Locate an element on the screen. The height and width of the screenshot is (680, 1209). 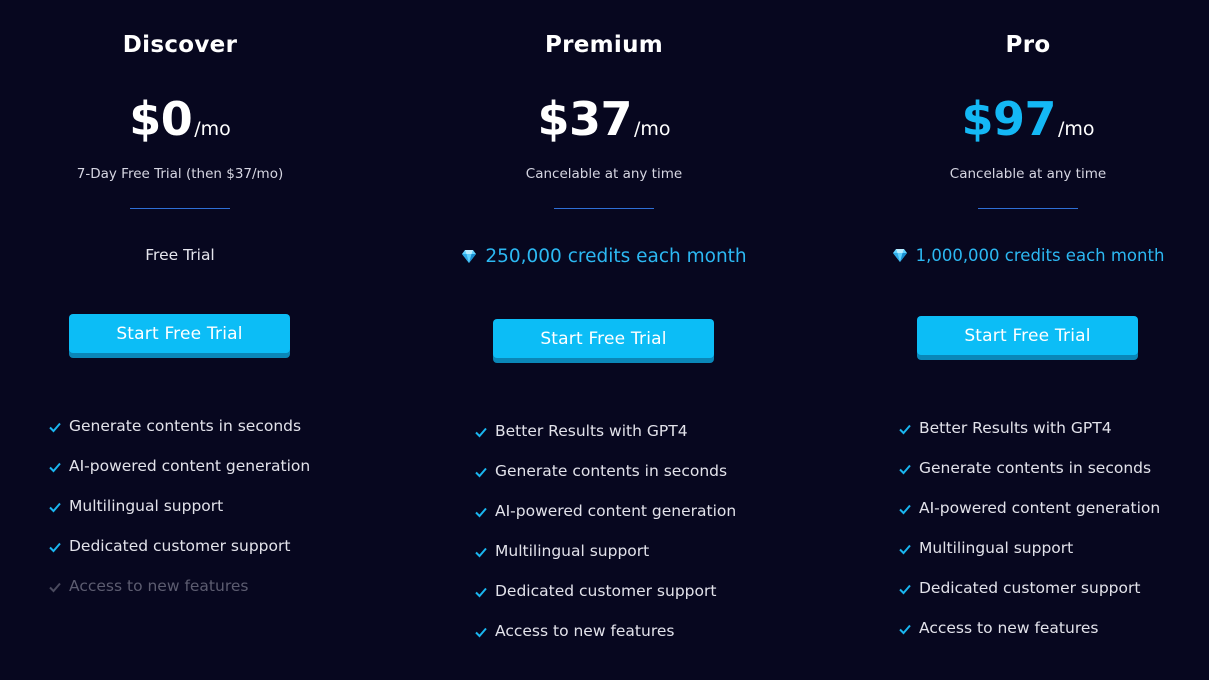
price: $97/mo is located at coordinates (1028, 119).